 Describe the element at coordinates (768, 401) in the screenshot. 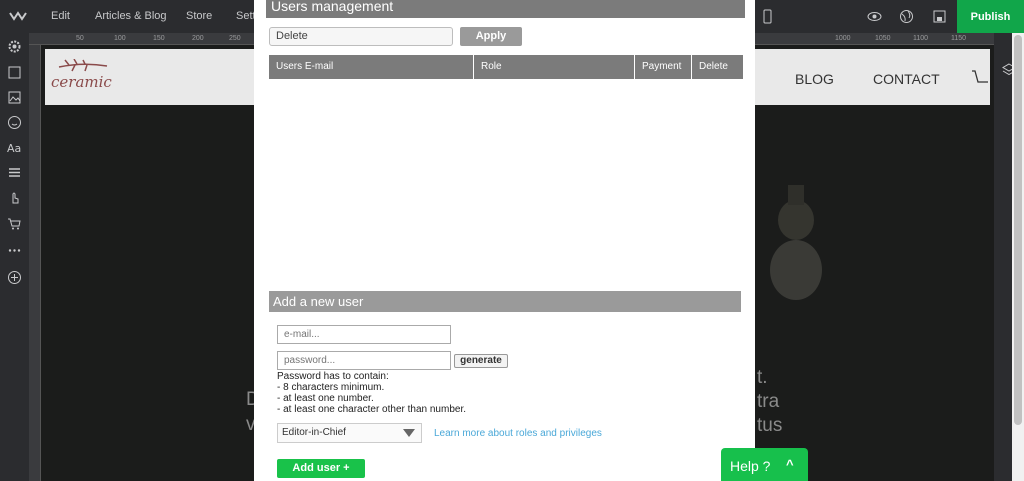

I see `hero-text-right-2: tra` at that location.